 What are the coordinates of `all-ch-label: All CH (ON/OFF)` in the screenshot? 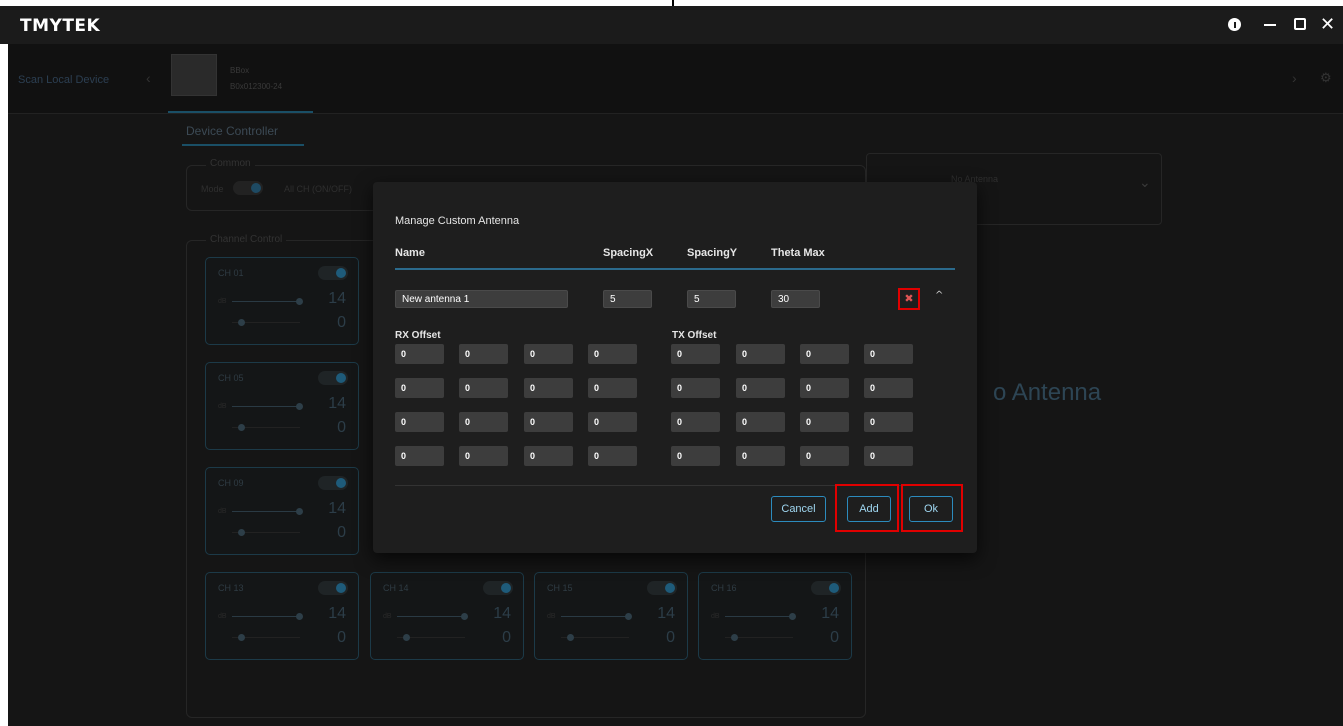 It's located at (318, 189).